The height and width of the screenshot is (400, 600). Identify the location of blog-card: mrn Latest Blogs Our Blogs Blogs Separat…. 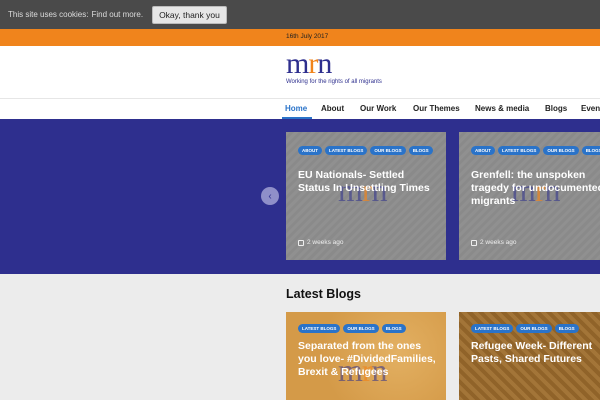
(366, 356).